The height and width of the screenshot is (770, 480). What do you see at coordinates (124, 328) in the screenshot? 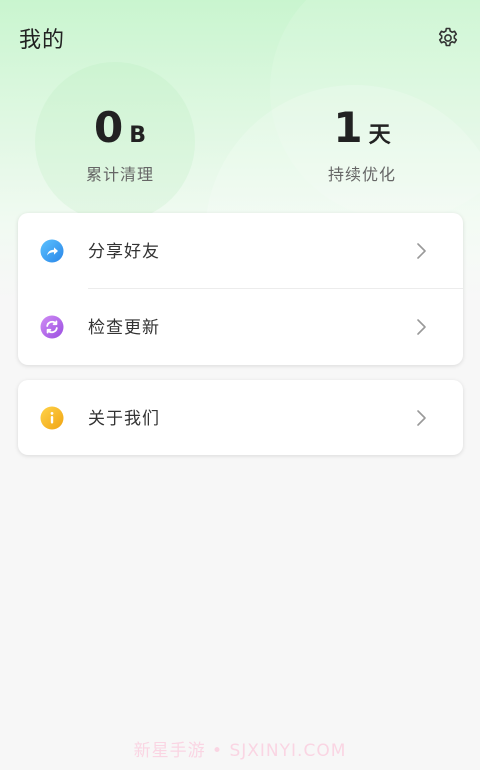
I see `check-update-label: 检查更新` at bounding box center [124, 328].